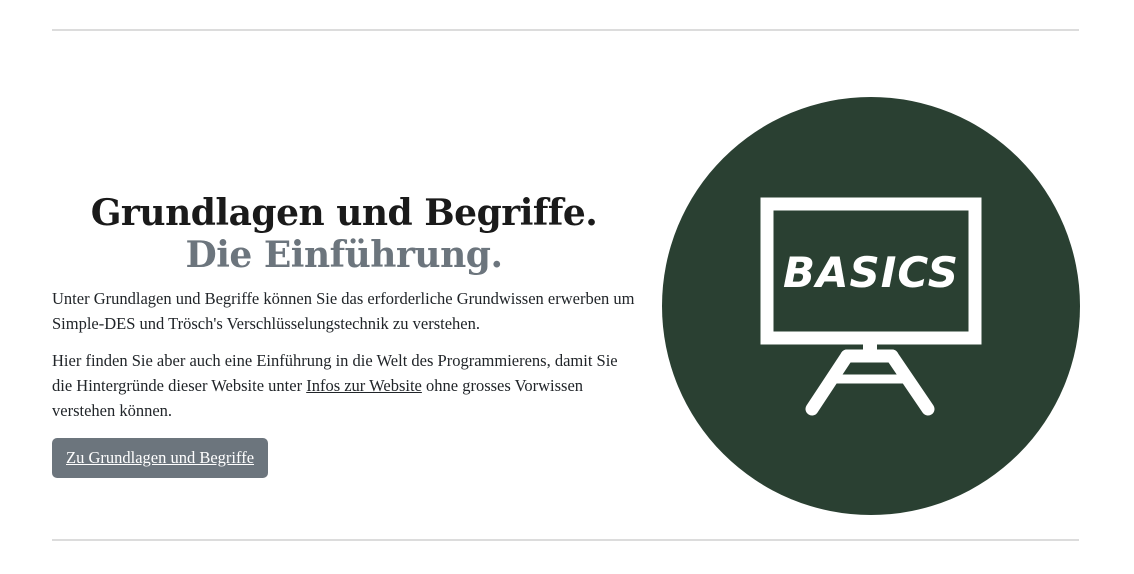  I want to click on heading-main: Grundlagen und Begriffe., so click(344, 213).